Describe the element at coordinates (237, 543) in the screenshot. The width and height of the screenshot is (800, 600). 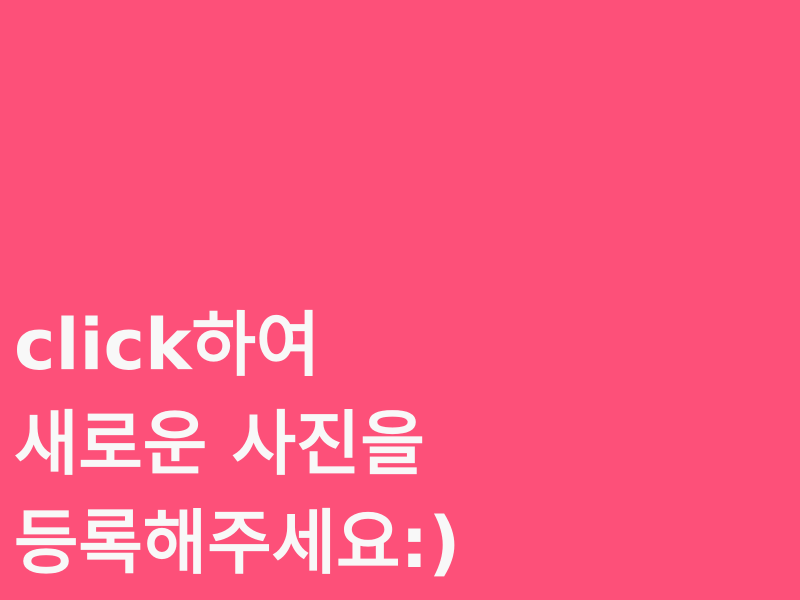
I see `upload-prompt-line-3: 등록해주세요:)` at that location.